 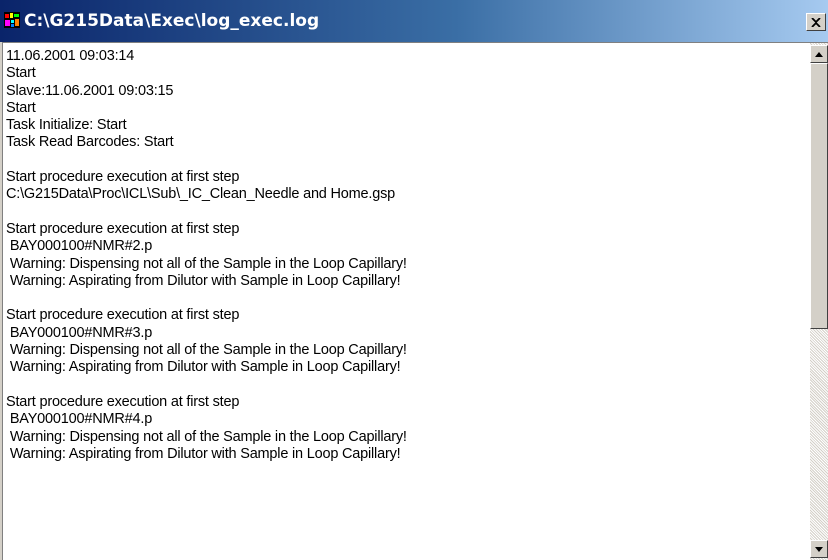 I want to click on close-button, so click(x=816, y=22).